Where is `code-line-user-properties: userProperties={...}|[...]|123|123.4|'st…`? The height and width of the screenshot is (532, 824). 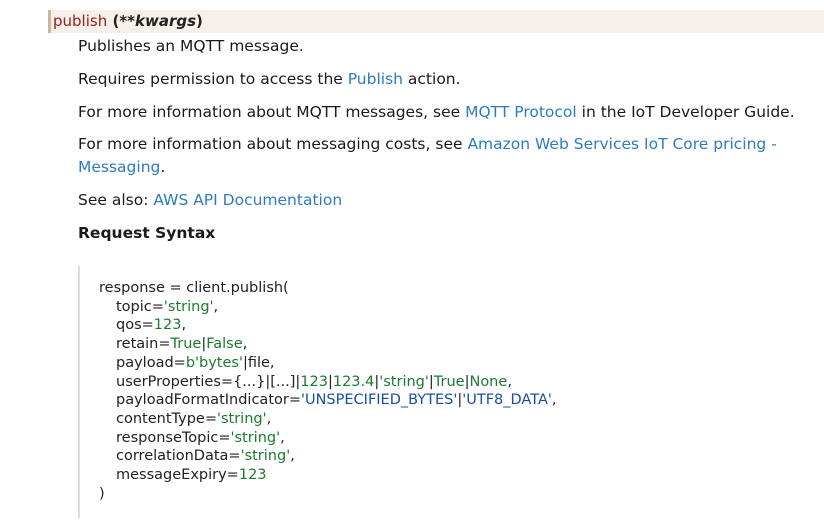 code-line-user-properties: userProperties={...}|[...]|123|123.4|'st… is located at coordinates (438, 382).